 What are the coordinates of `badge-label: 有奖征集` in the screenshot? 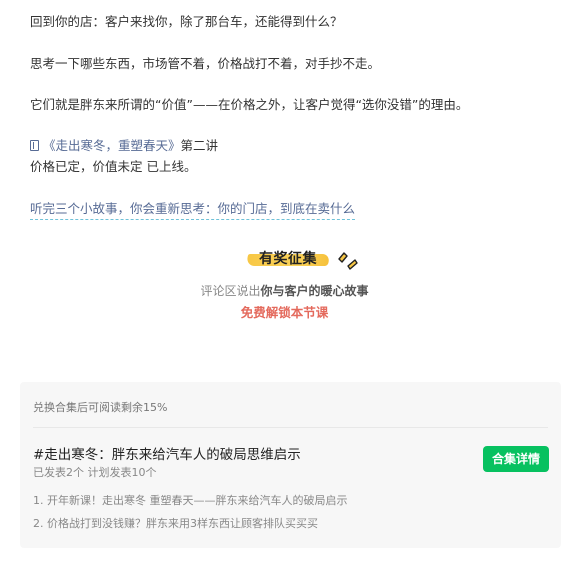 It's located at (288, 259).